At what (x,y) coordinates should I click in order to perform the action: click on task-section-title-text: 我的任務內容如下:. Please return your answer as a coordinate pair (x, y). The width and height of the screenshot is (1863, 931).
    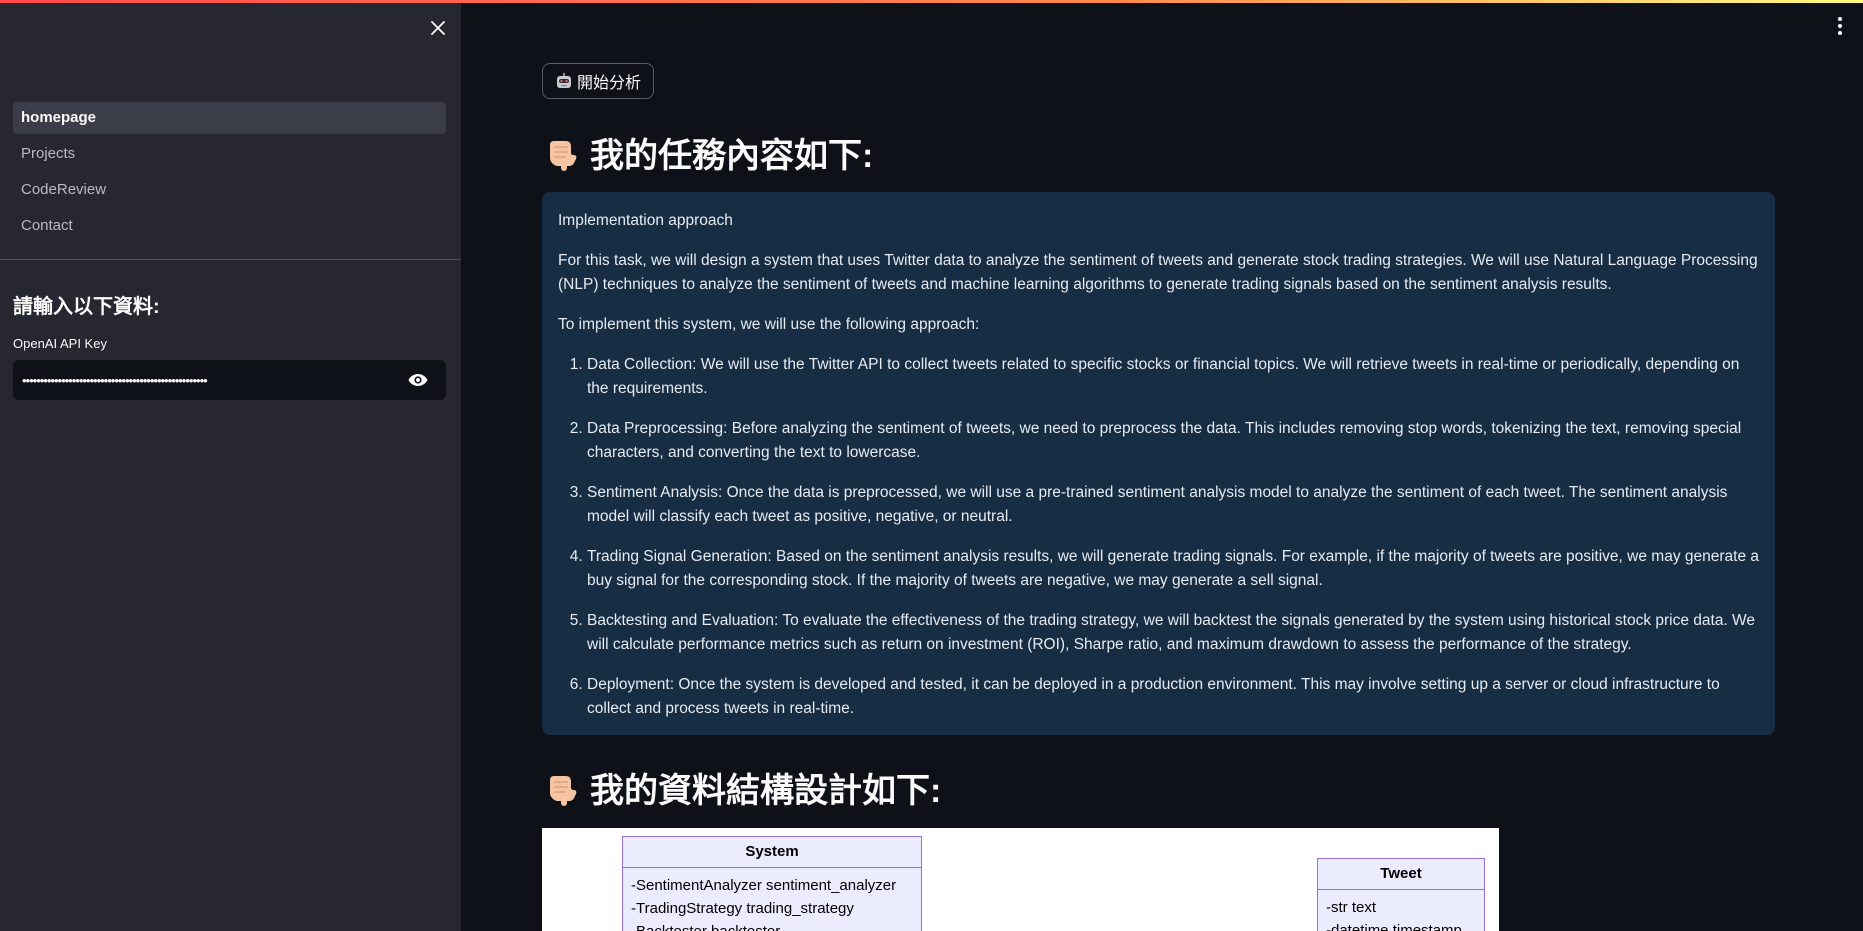
    Looking at the image, I should click on (732, 156).